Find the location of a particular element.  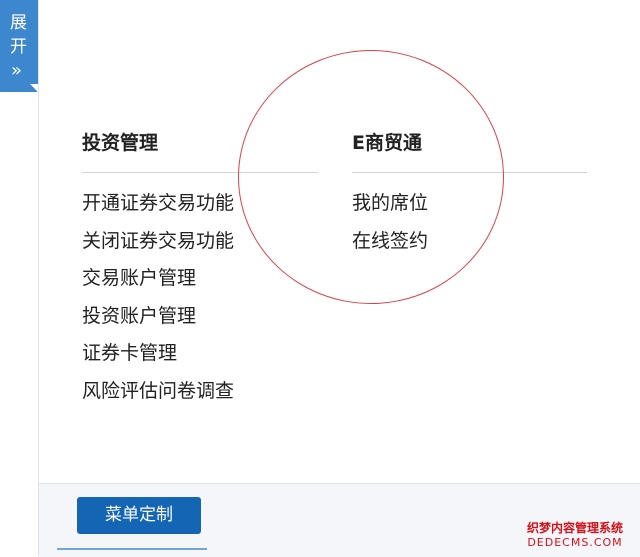

tab-notch is located at coordinates (34, 88).